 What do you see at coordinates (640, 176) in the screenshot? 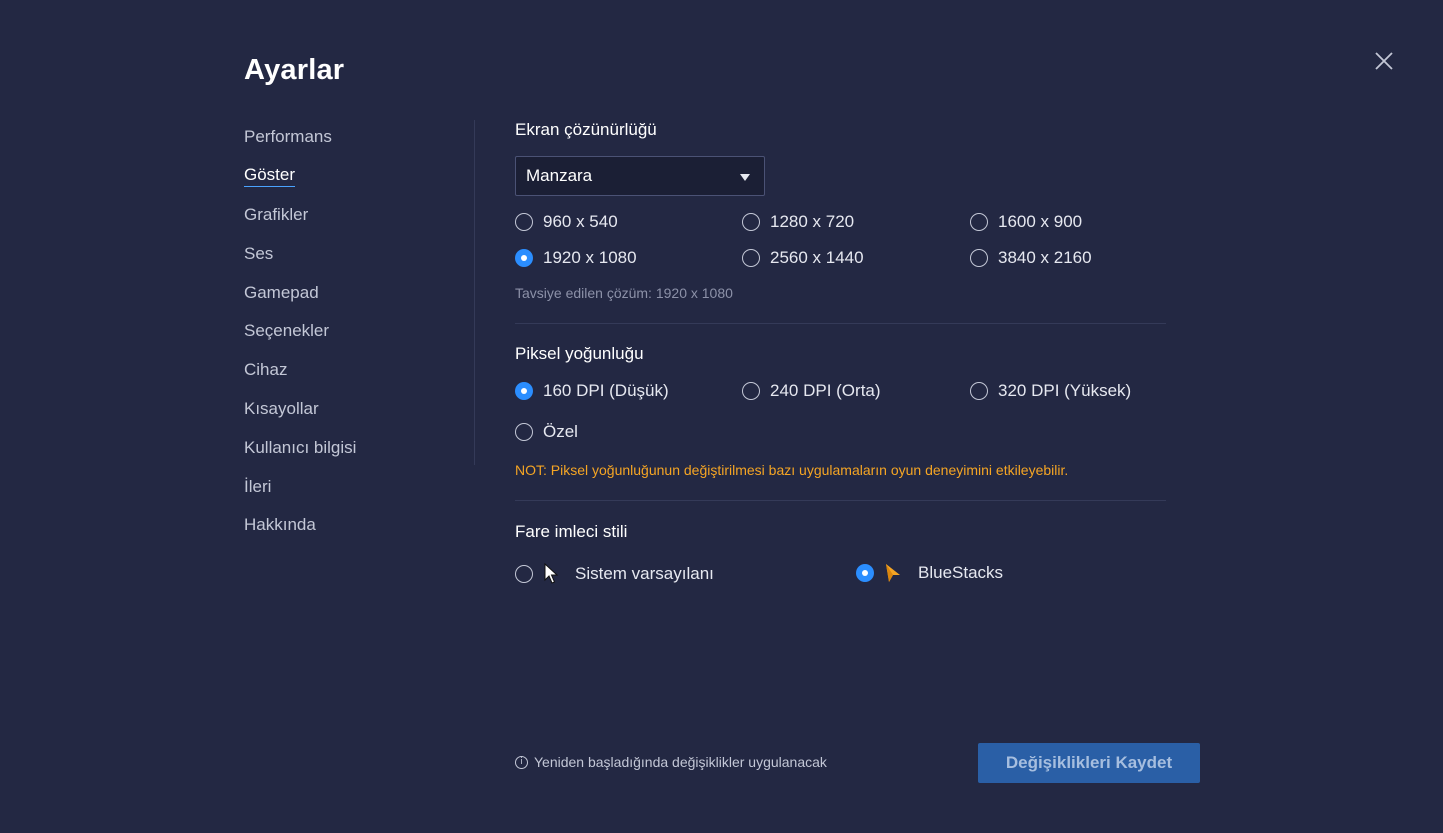
I see `orientation-dropdown: Manzara` at bounding box center [640, 176].